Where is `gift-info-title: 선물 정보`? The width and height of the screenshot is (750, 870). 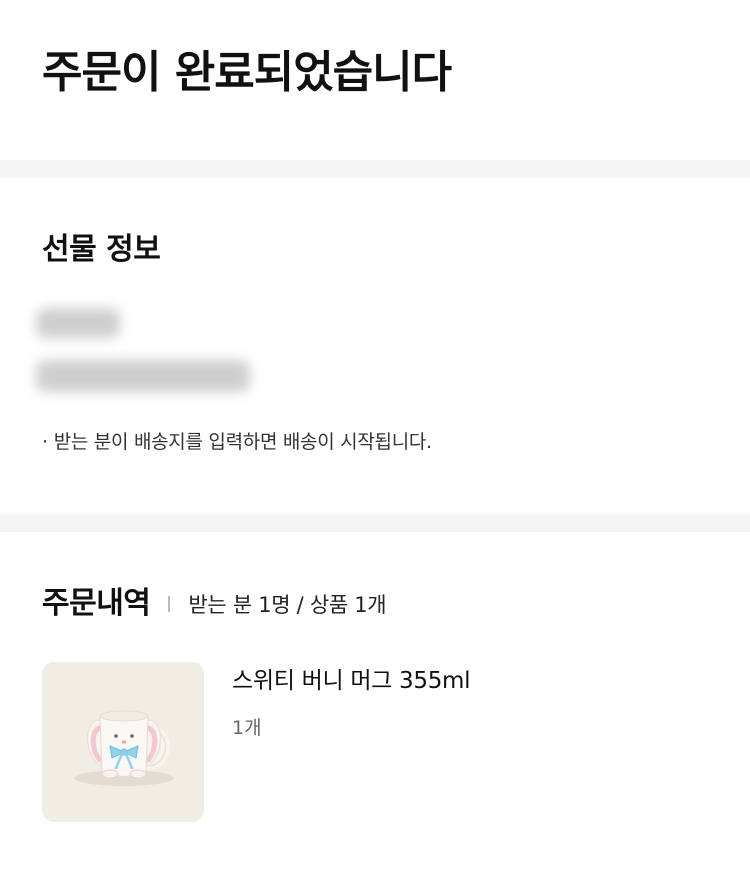
gift-info-title: 선물 정보 is located at coordinates (101, 249).